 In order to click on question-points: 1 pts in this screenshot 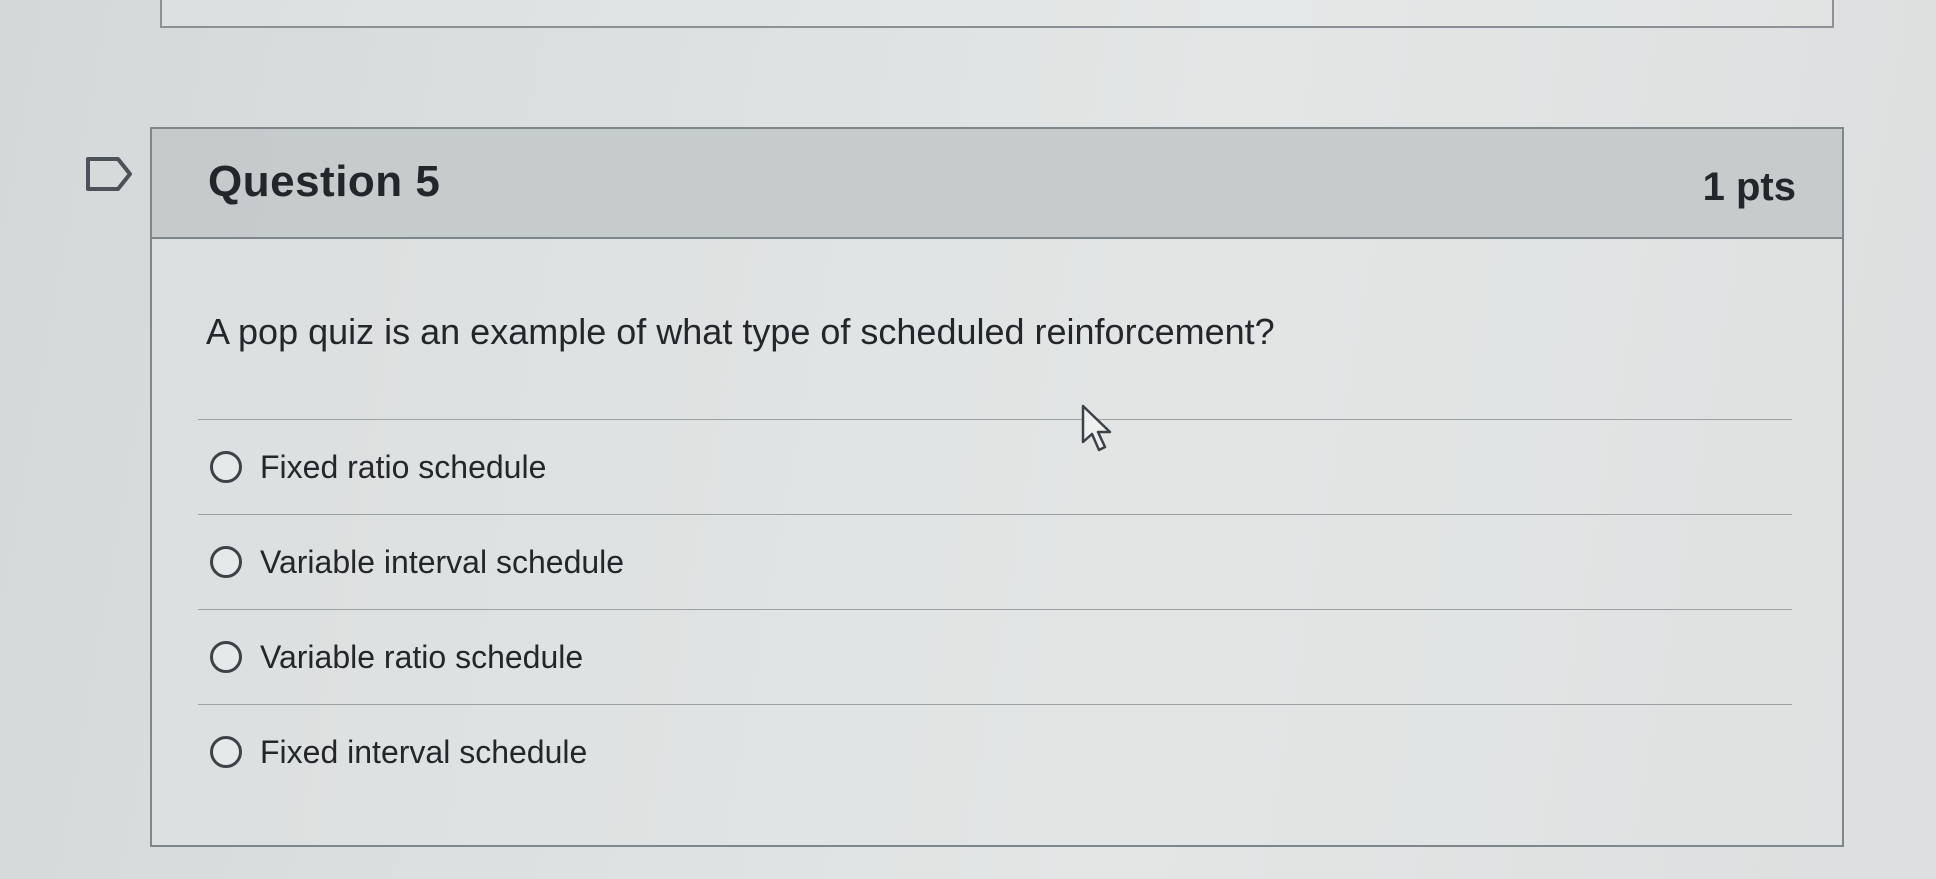, I will do `click(1749, 187)`.